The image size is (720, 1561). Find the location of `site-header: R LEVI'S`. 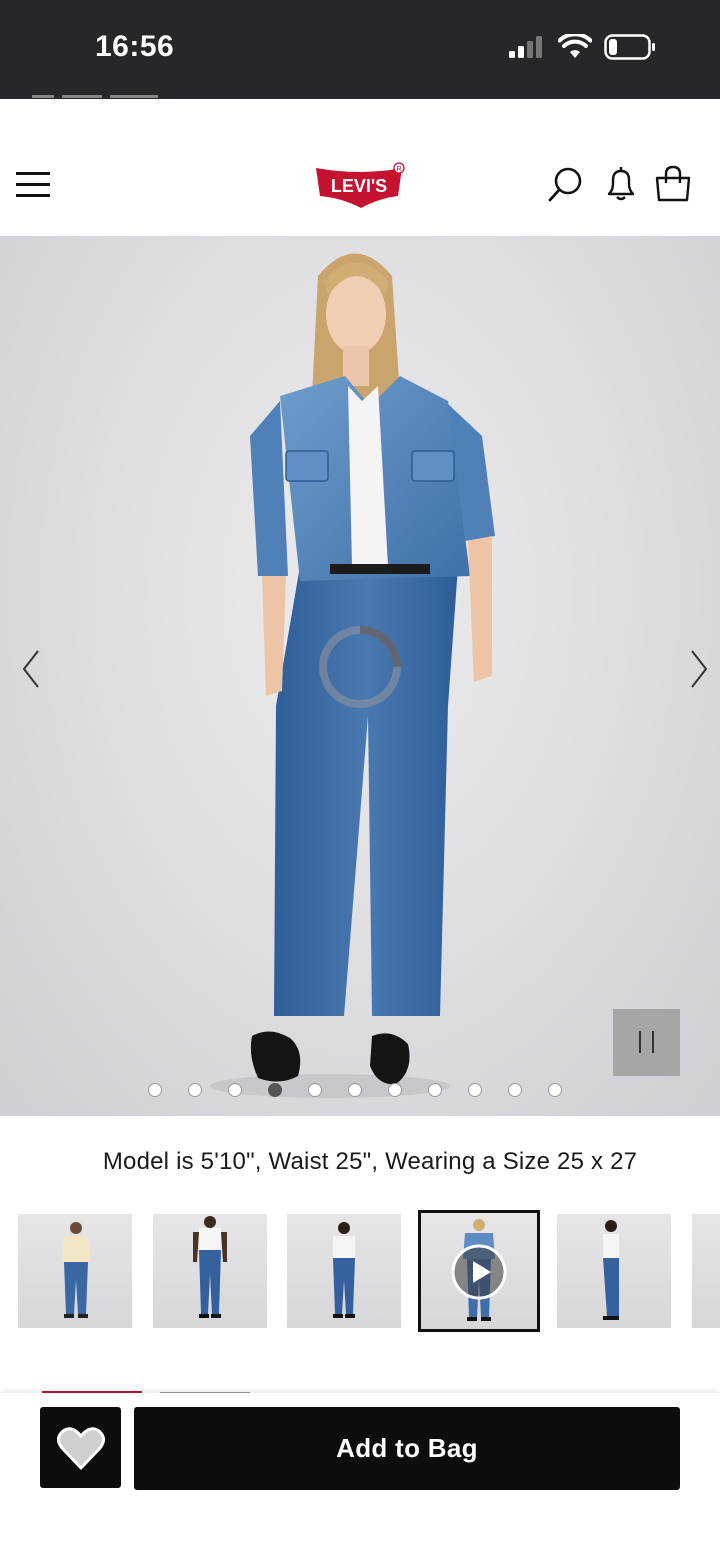

site-header: R LEVI'S is located at coordinates (360, 183).